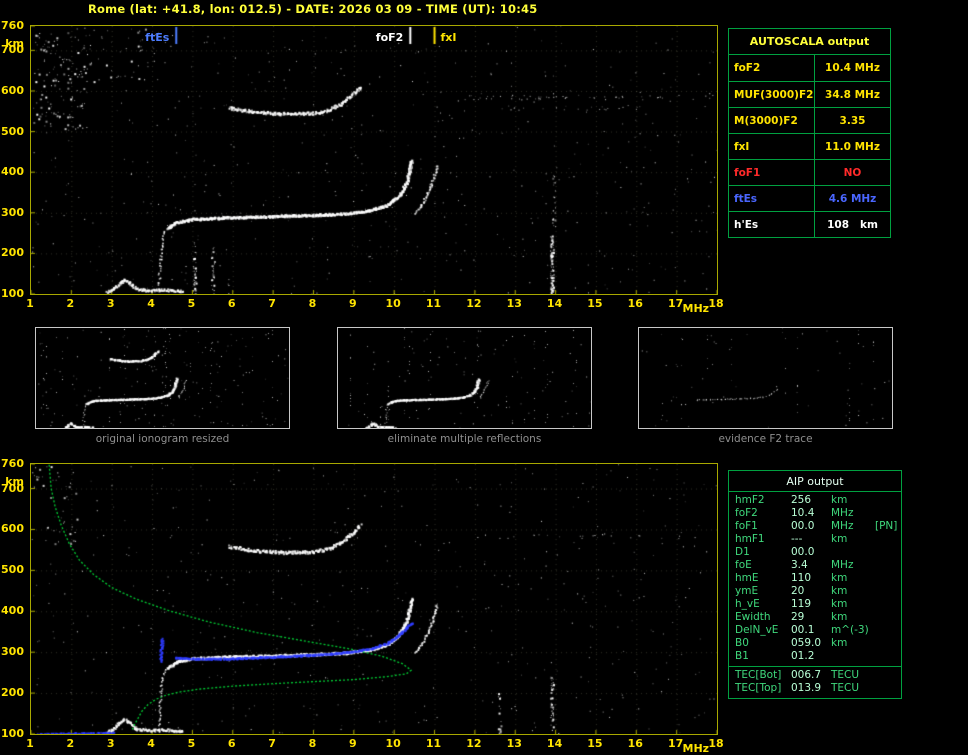 The width and height of the screenshot is (968, 755). Describe the element at coordinates (850, 630) in the screenshot. I see `aip-row-unit: m^(-3)` at that location.